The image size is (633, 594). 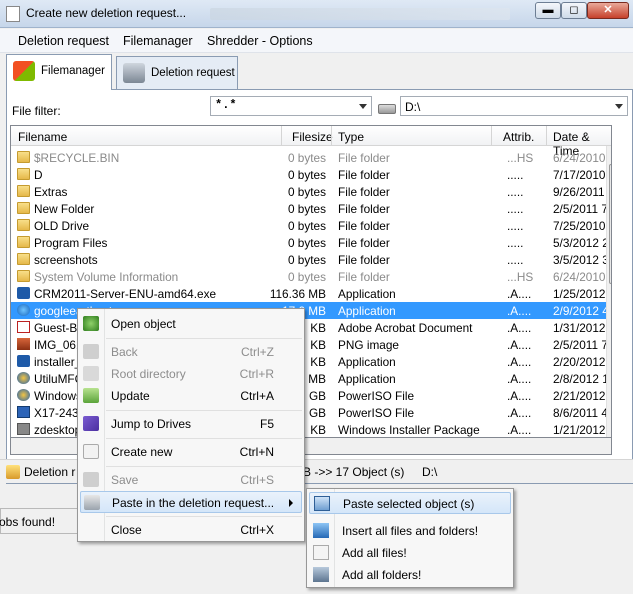 I want to click on pdf-icon, so click(x=23, y=327).